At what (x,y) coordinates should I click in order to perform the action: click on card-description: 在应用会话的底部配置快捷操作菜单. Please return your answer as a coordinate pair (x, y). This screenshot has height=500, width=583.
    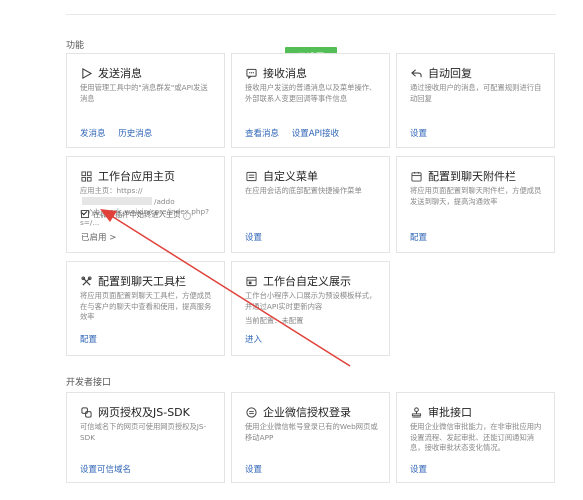
    Looking at the image, I should click on (303, 190).